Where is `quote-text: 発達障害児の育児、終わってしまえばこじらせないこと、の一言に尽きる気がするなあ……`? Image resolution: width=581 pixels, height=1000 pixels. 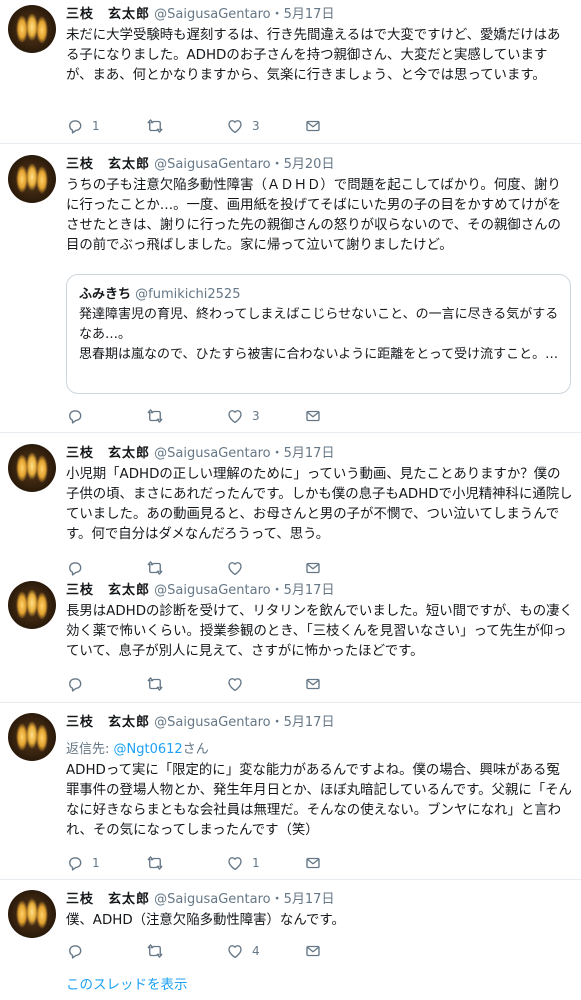
quote-text: 発達障害児の育児、終わってしまえばこじらせないこと、の一言に尽きる気がするなあ…… is located at coordinates (319, 334).